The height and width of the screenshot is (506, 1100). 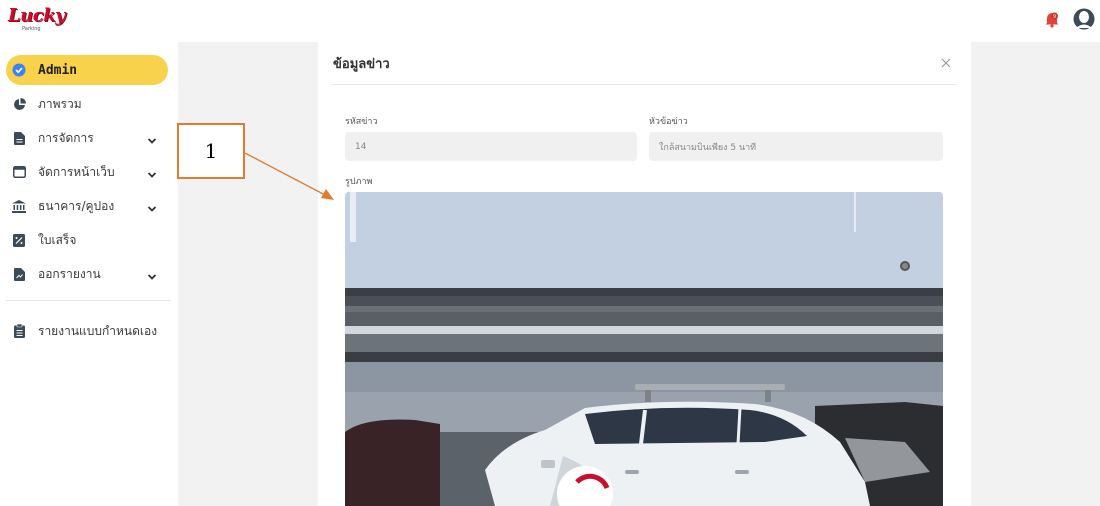 What do you see at coordinates (19, 172) in the screenshot?
I see `browser-window-icon` at bounding box center [19, 172].